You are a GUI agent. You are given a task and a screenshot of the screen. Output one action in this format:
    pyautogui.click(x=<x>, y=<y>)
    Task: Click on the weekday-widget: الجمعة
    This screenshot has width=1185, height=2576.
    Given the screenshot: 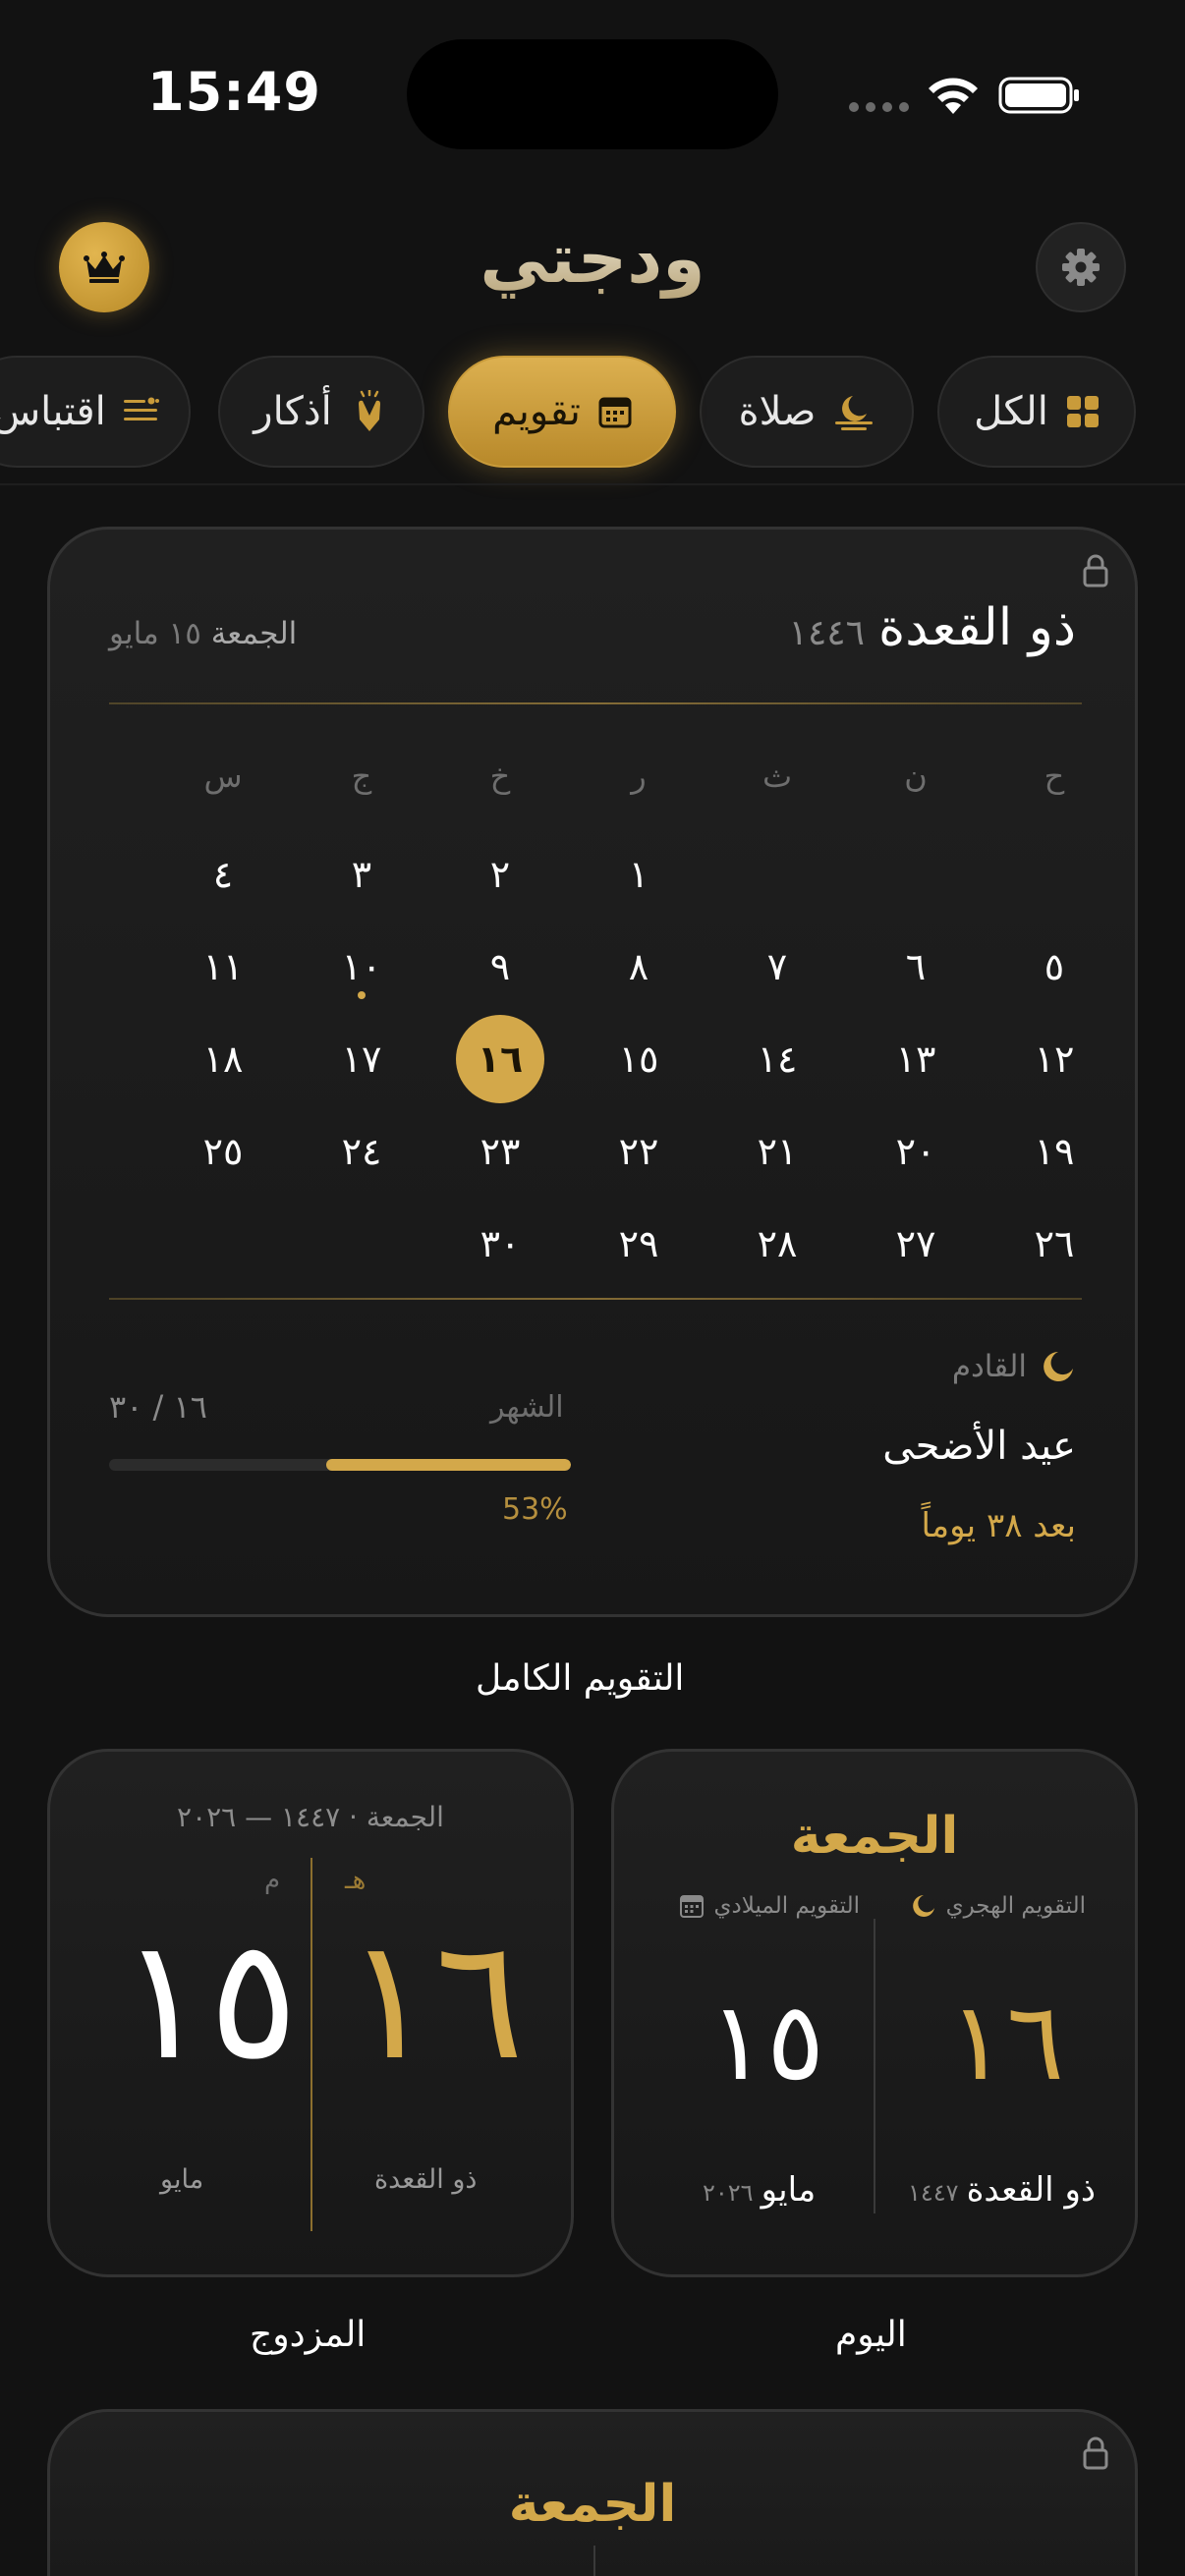 What is the action you would take?
    pyautogui.click(x=592, y=2492)
    